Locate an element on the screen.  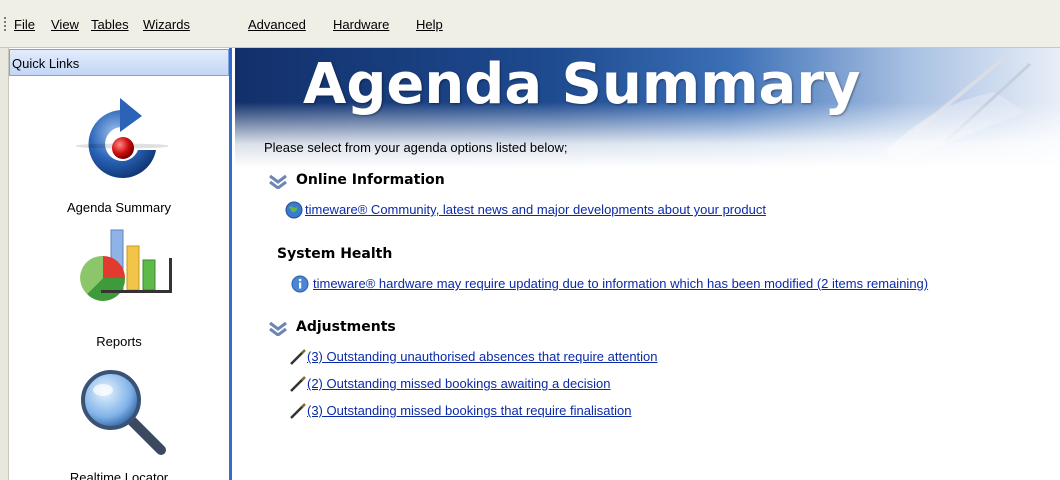
quick-link-label: Agenda Summary is located at coordinates (119, 207).